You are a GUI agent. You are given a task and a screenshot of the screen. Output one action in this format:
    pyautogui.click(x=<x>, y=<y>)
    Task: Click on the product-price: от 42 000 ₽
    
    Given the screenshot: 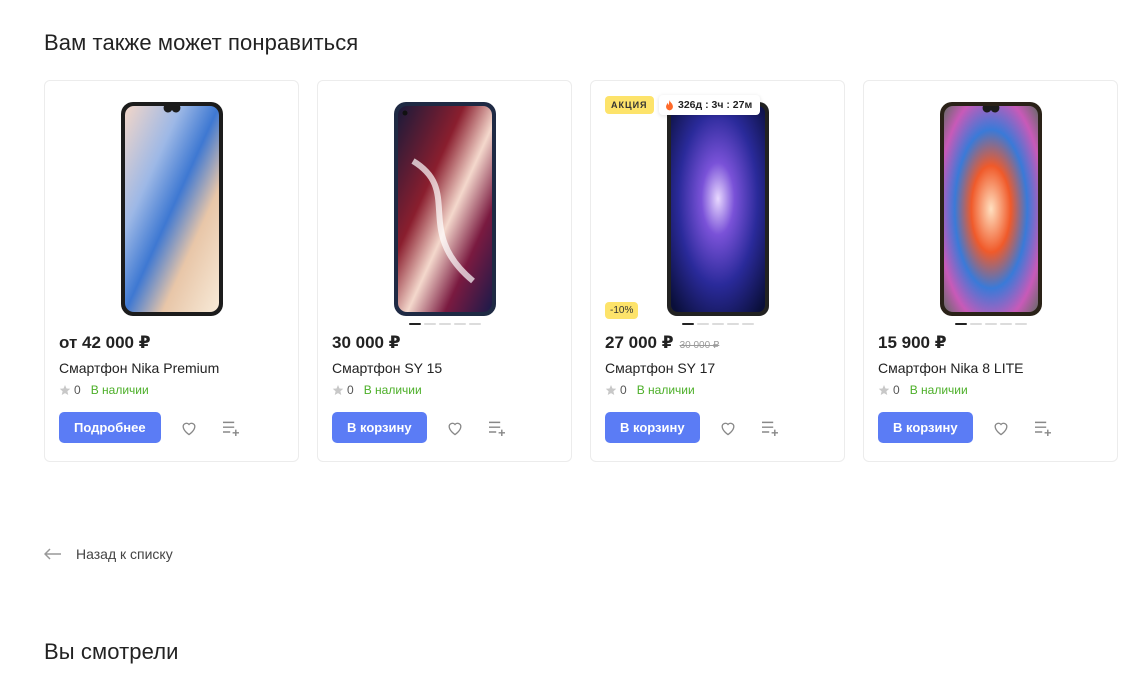 What is the action you would take?
    pyautogui.click(x=105, y=342)
    